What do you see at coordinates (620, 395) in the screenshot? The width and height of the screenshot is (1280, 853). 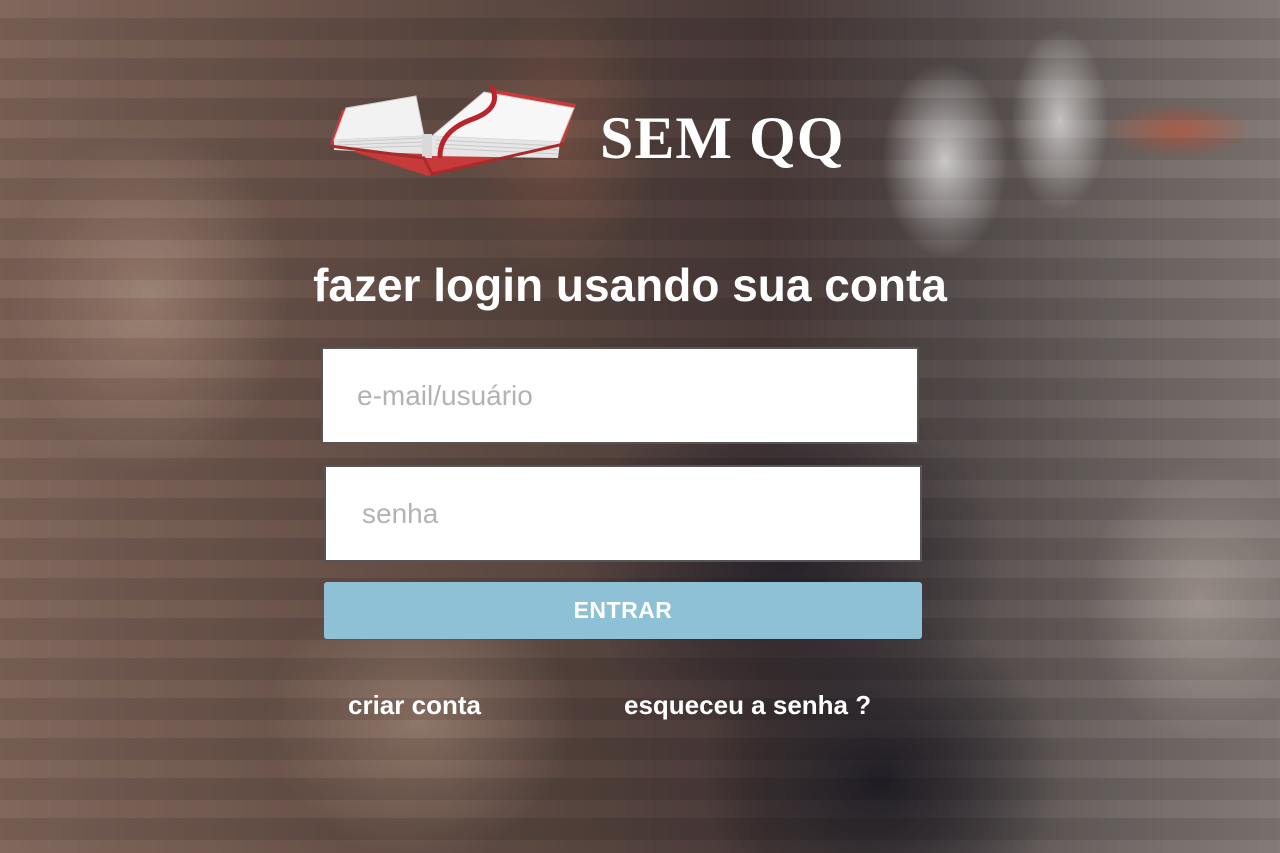 I see `username-input` at bounding box center [620, 395].